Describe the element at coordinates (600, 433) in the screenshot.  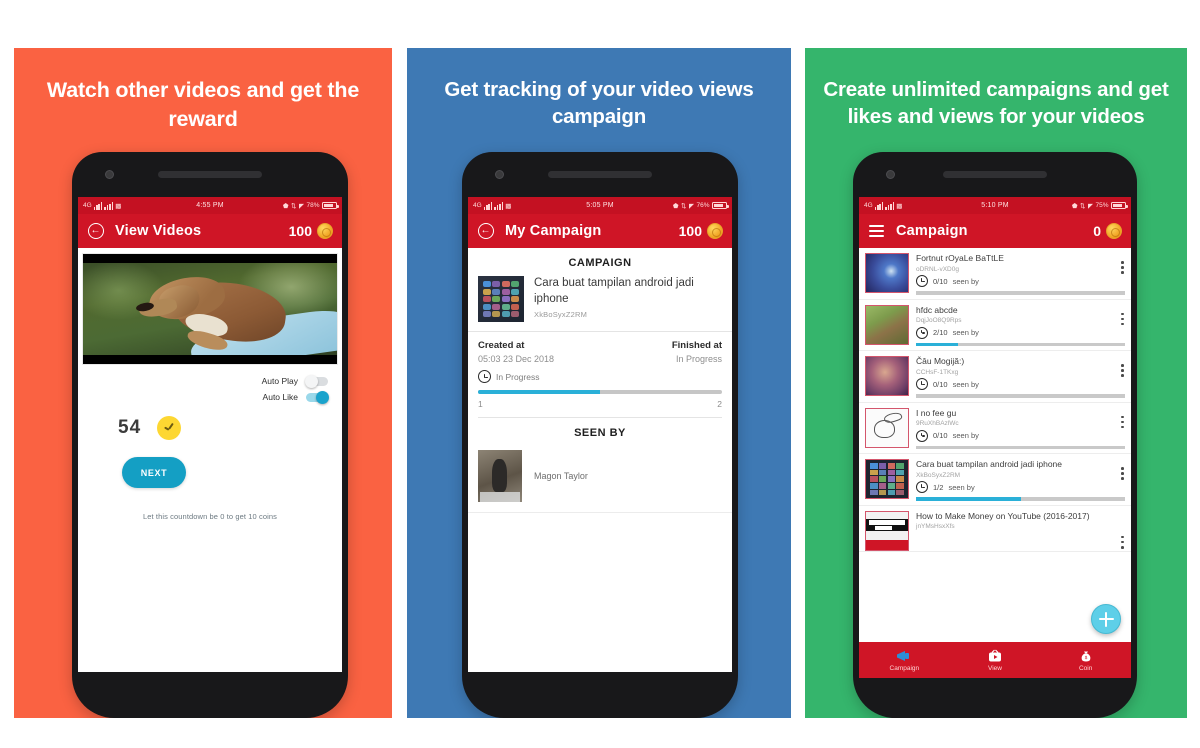
I see `seen-by-section-title: SEEN BY` at that location.